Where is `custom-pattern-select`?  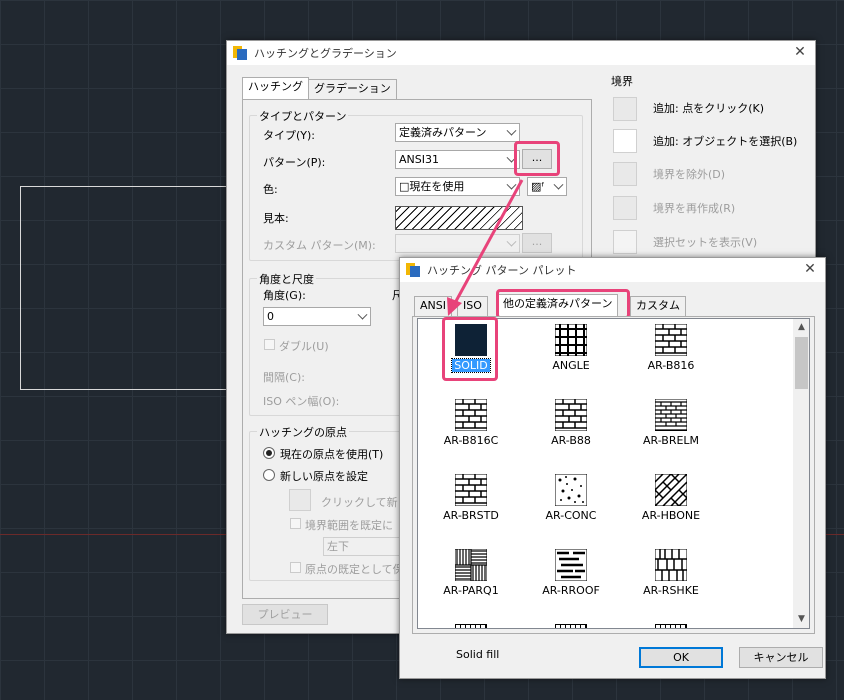 custom-pattern-select is located at coordinates (457, 243).